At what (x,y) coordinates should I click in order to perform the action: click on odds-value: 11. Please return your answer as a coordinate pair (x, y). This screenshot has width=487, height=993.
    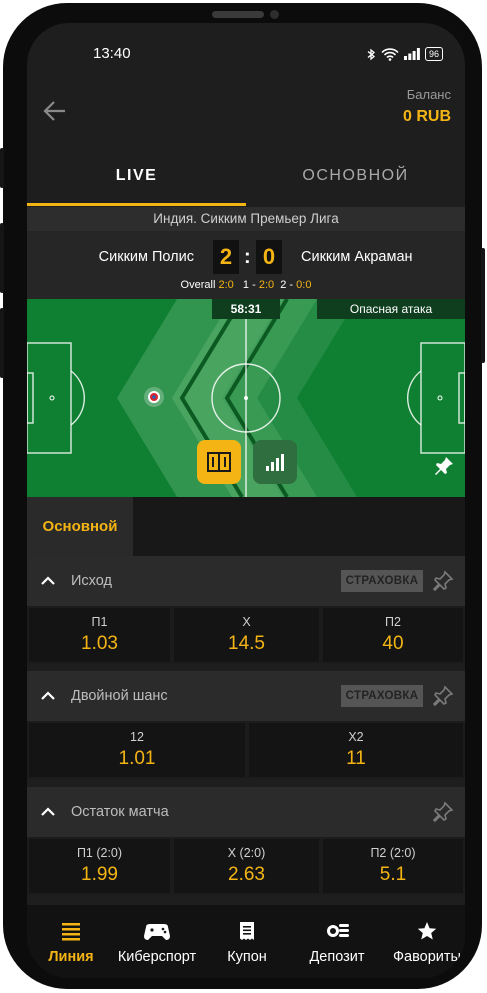
    Looking at the image, I should click on (356, 758).